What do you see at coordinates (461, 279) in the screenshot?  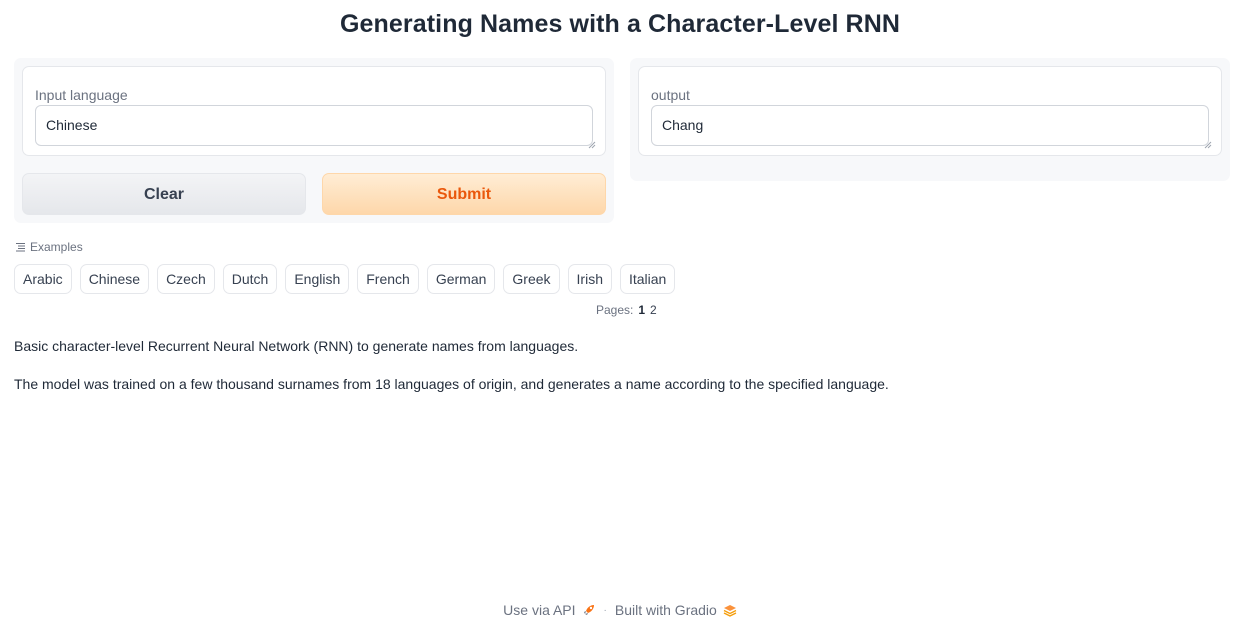 I see `example-chip: German` at bounding box center [461, 279].